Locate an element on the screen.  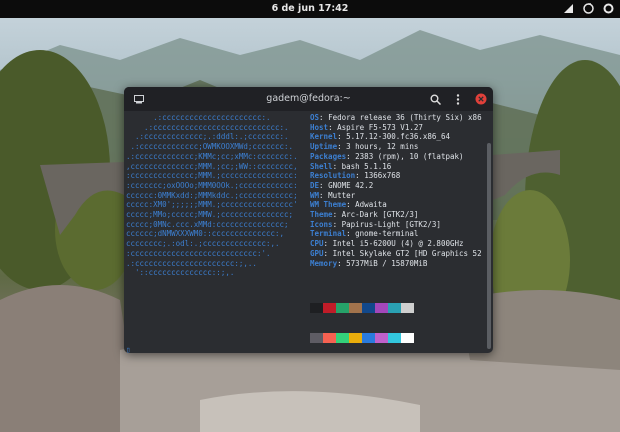
logo-line: ccccc;MMo;ccccc;MMW.;ccccccccccccccc; is located at coordinates (210, 215).